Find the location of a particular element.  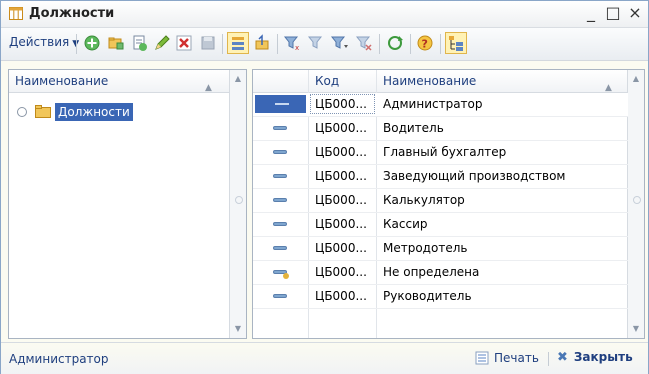

close-icon: ✖ is located at coordinates (562, 357).